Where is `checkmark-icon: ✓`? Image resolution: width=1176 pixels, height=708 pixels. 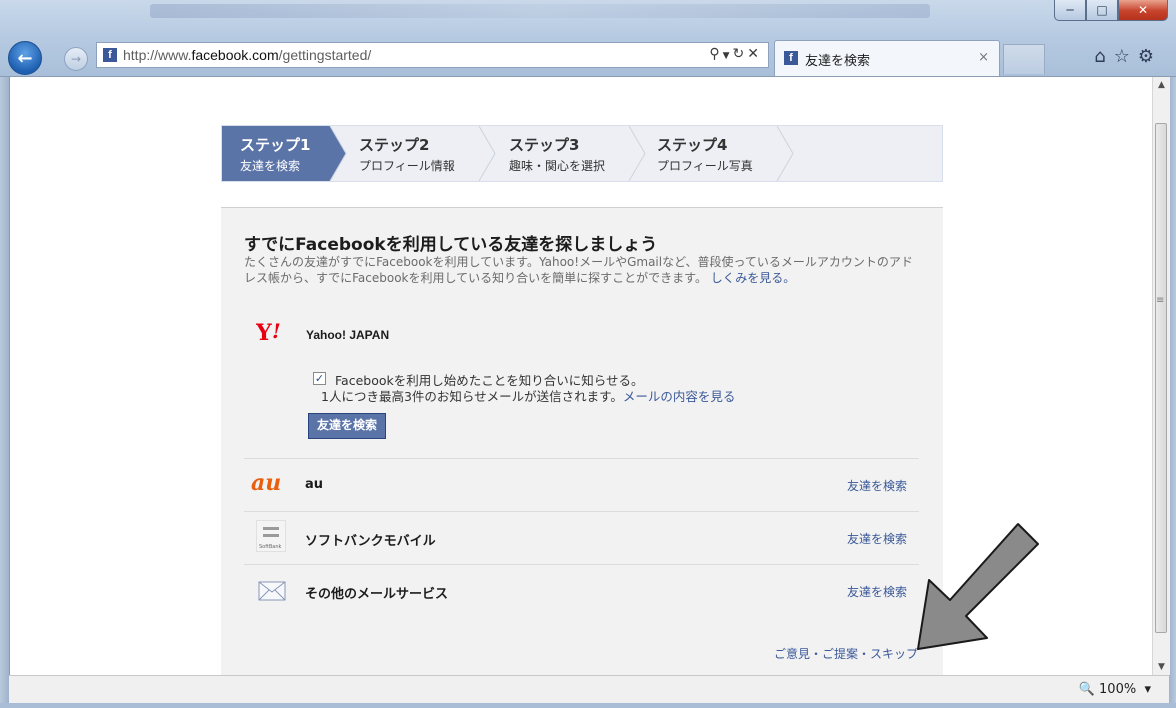 checkmark-icon: ✓ is located at coordinates (319, 378).